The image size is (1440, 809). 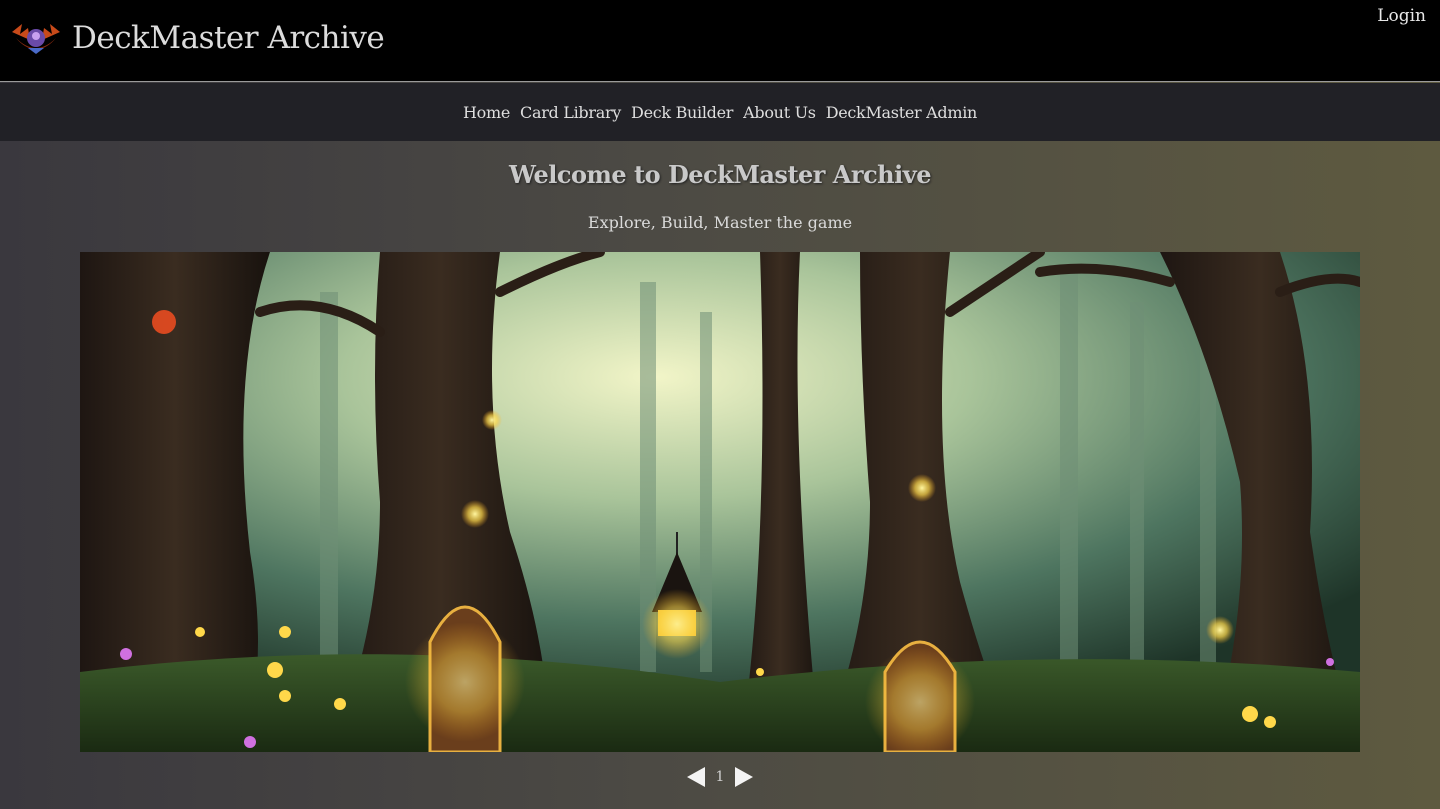 What do you see at coordinates (720, 222) in the screenshot?
I see `tagline: Explore, Build, Master the game` at bounding box center [720, 222].